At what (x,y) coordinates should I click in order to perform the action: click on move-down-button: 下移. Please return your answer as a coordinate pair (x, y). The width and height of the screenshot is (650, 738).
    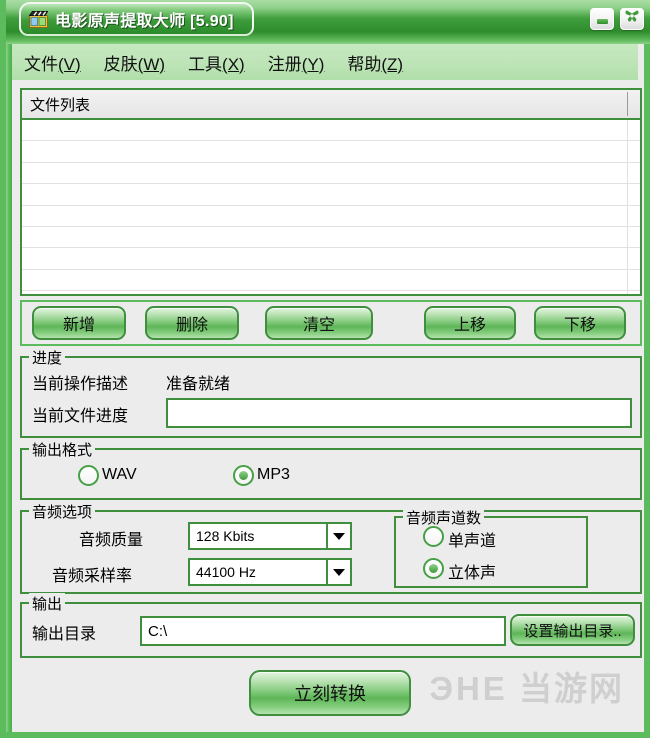
    Looking at the image, I should click on (580, 323).